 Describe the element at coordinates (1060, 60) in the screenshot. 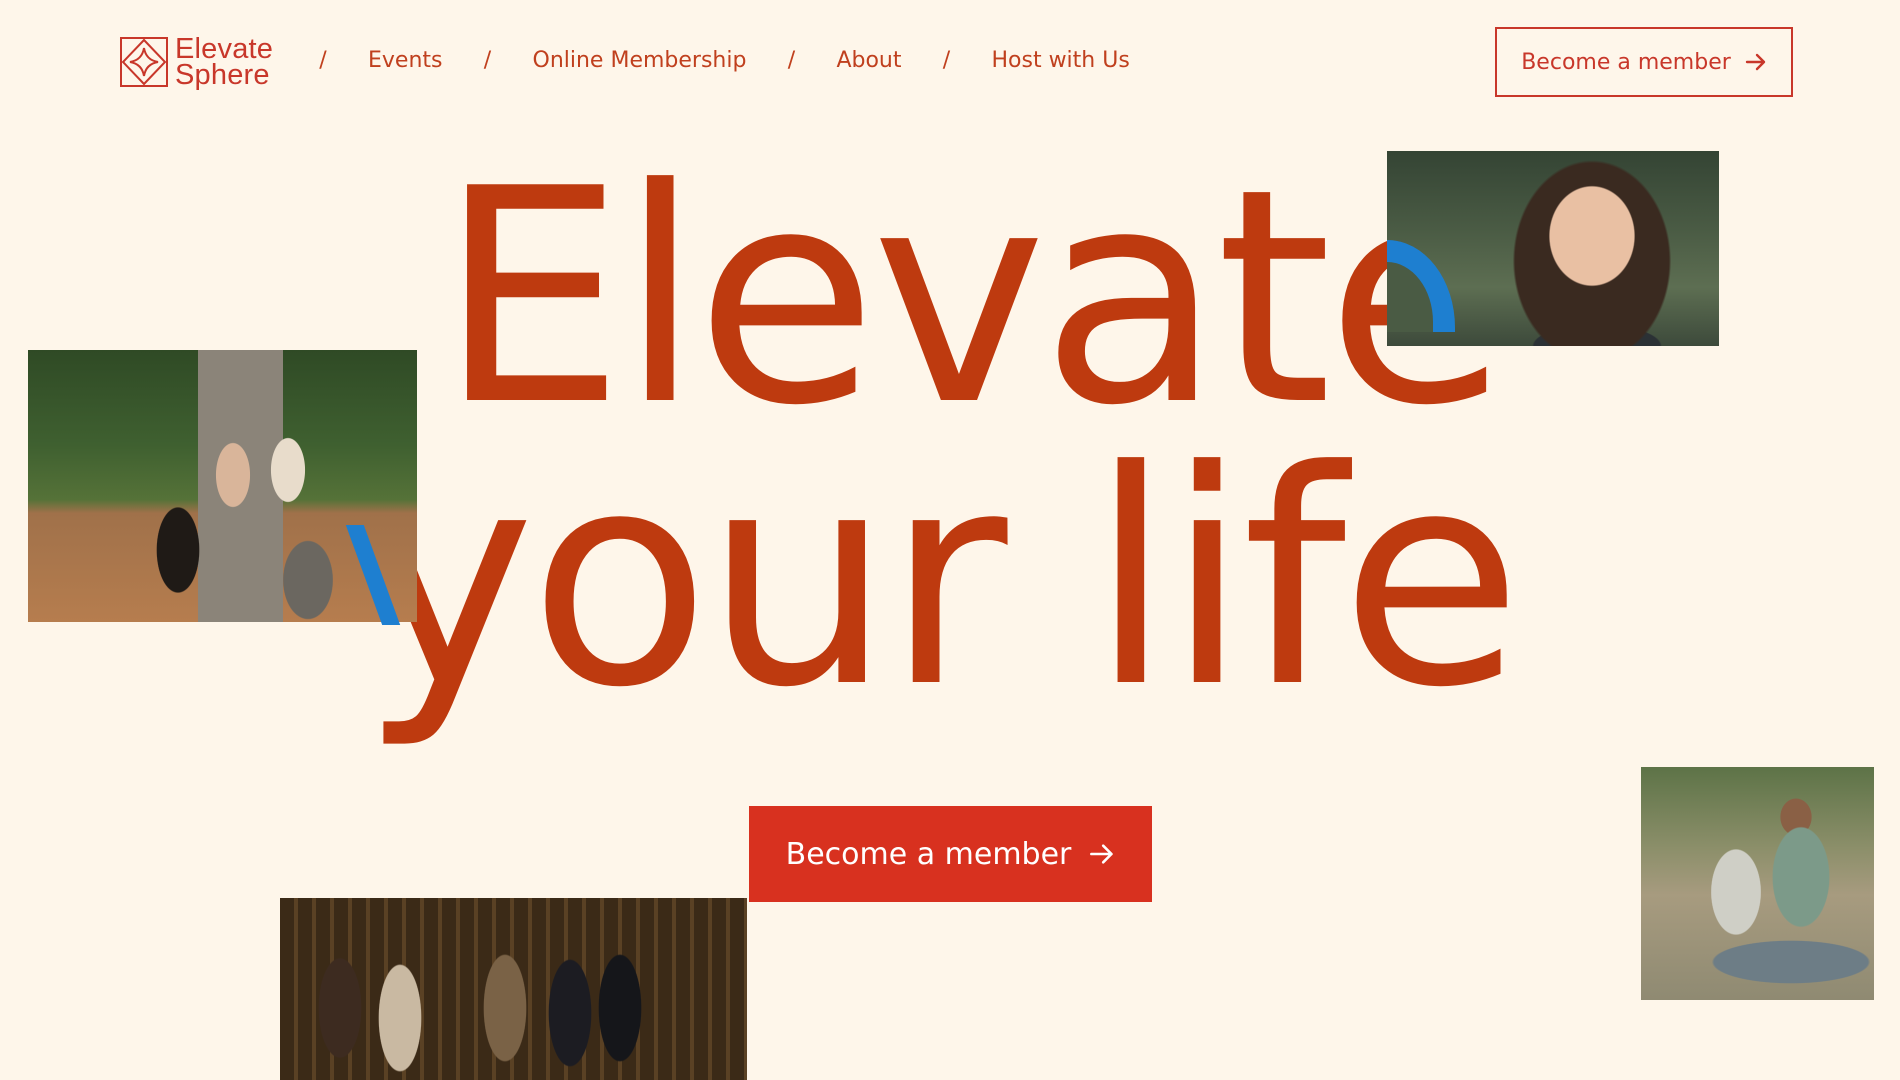

I see `nav-item-host-with-us: Host with Us` at that location.